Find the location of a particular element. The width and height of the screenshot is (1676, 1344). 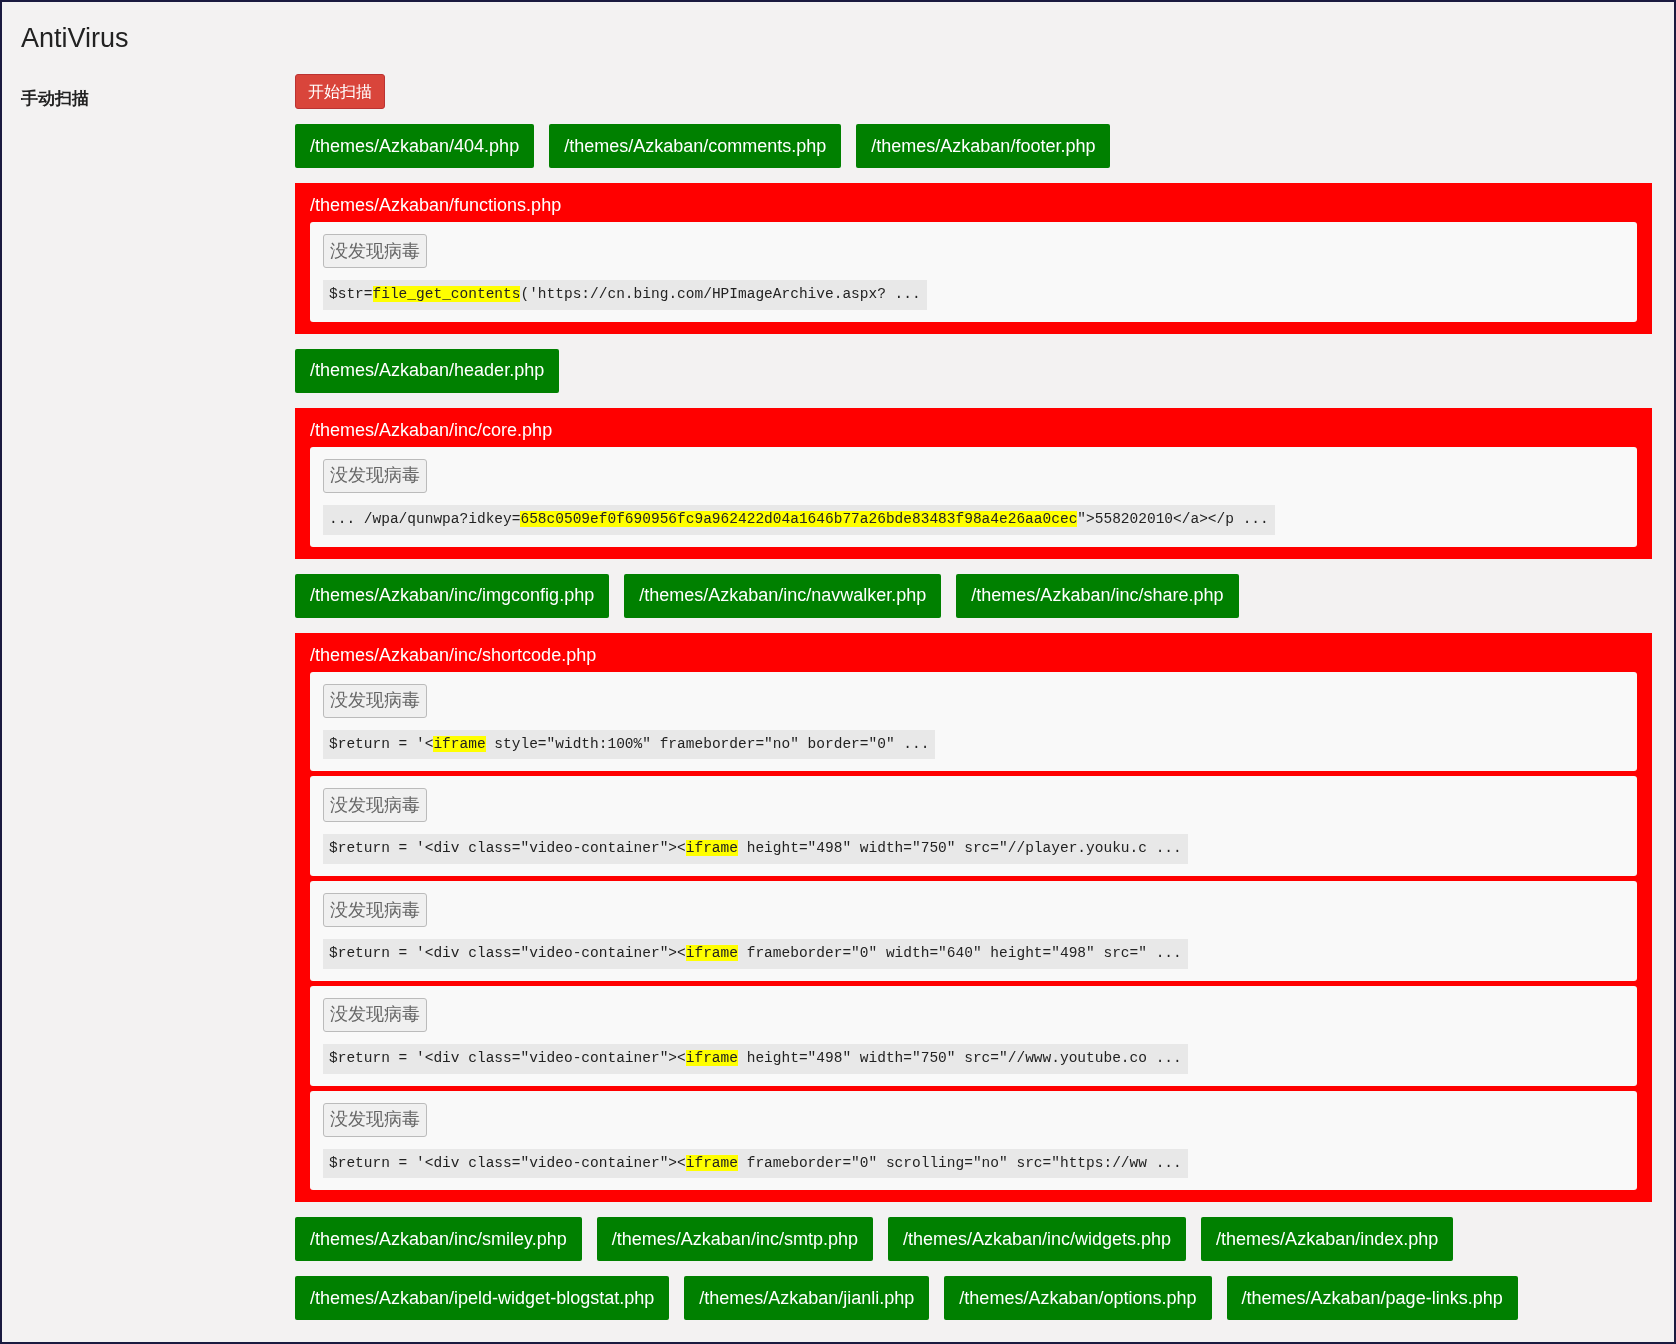

clean-file-button: /themes/Azkaban/jianli.php is located at coordinates (807, 1298).